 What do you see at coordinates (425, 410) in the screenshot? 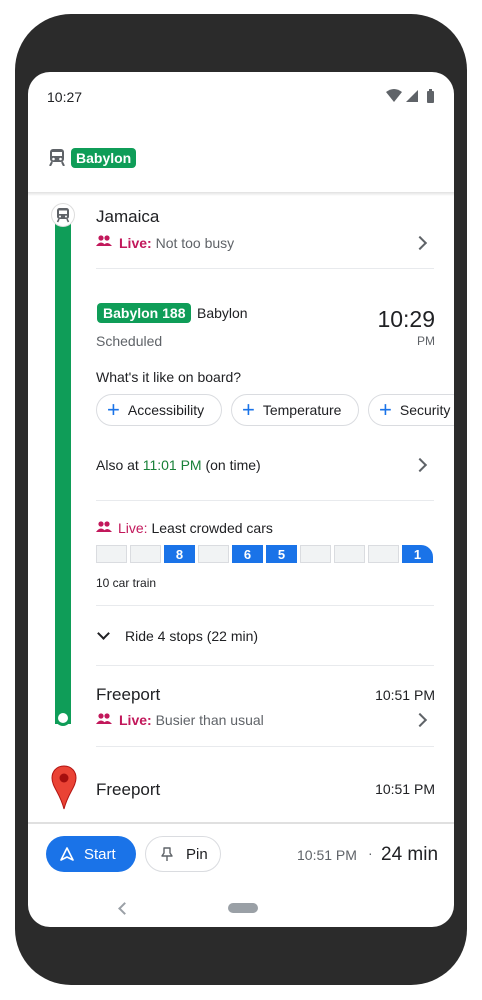
I see `chip-label: Security` at bounding box center [425, 410].